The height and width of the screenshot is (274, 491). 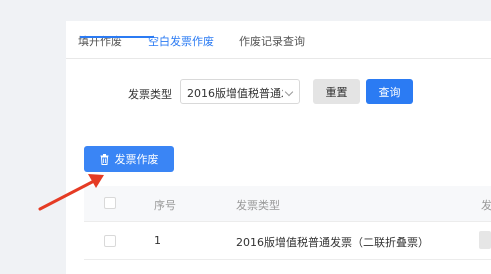 What do you see at coordinates (71, 192) in the screenshot?
I see `annotation-arrow` at bounding box center [71, 192].